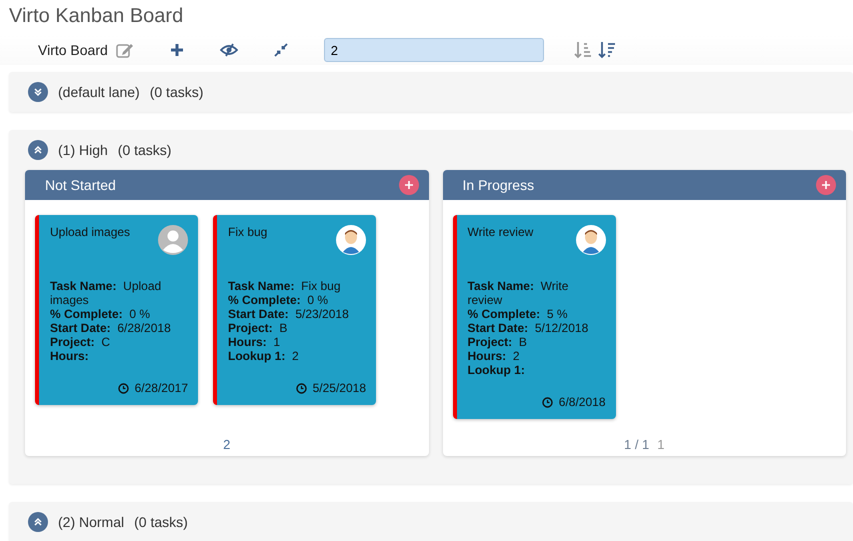 This screenshot has height=541, width=853. I want to click on card-field: Start Date: 6/28/2018, so click(119, 328).